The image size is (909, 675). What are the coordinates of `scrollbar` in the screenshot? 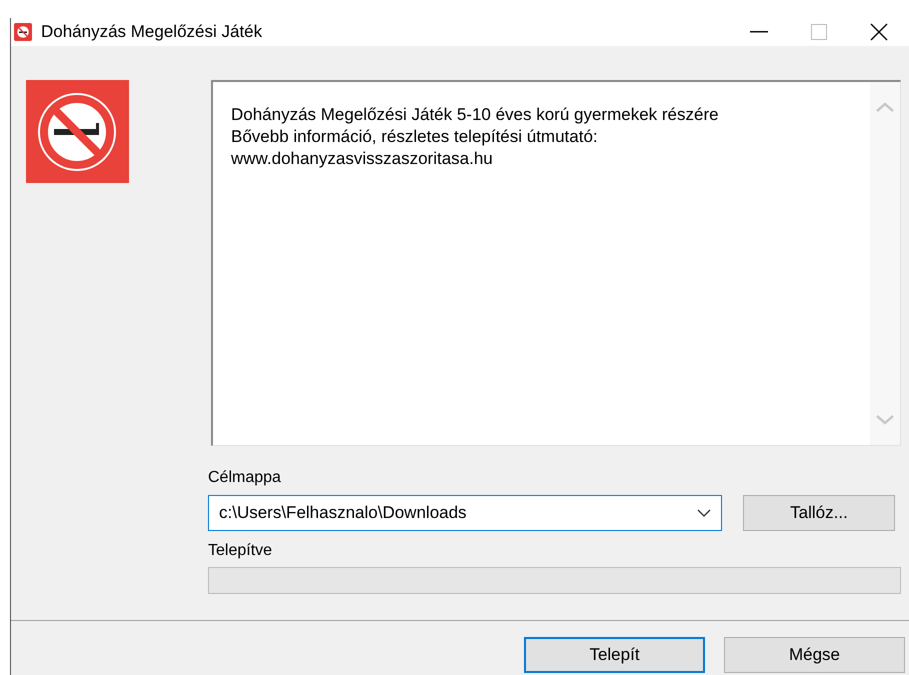 It's located at (885, 263).